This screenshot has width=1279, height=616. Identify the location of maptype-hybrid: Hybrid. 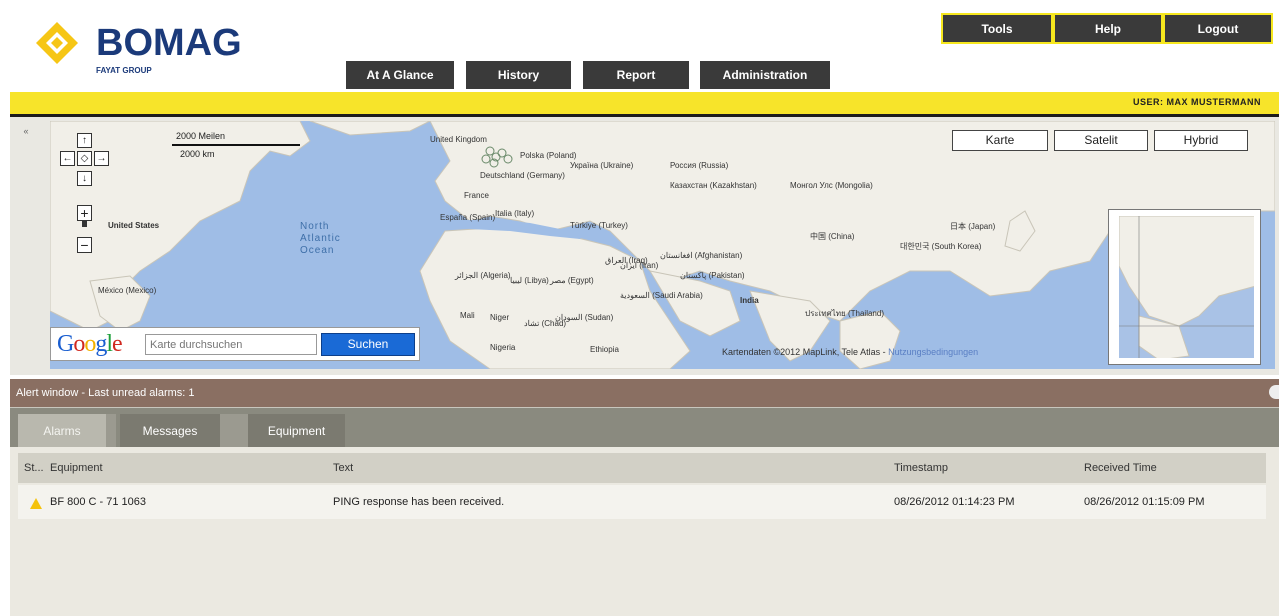
(1201, 140).